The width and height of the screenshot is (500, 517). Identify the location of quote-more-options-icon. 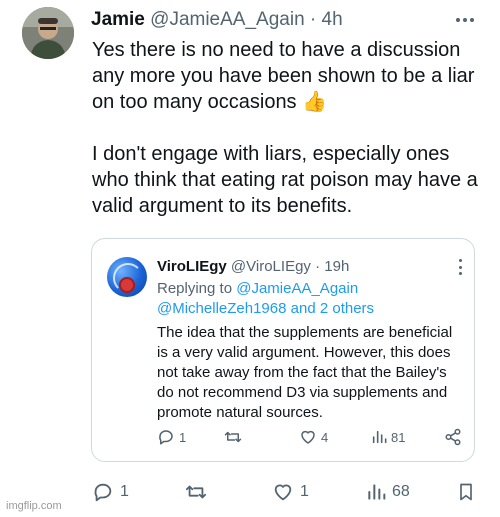
(460, 267).